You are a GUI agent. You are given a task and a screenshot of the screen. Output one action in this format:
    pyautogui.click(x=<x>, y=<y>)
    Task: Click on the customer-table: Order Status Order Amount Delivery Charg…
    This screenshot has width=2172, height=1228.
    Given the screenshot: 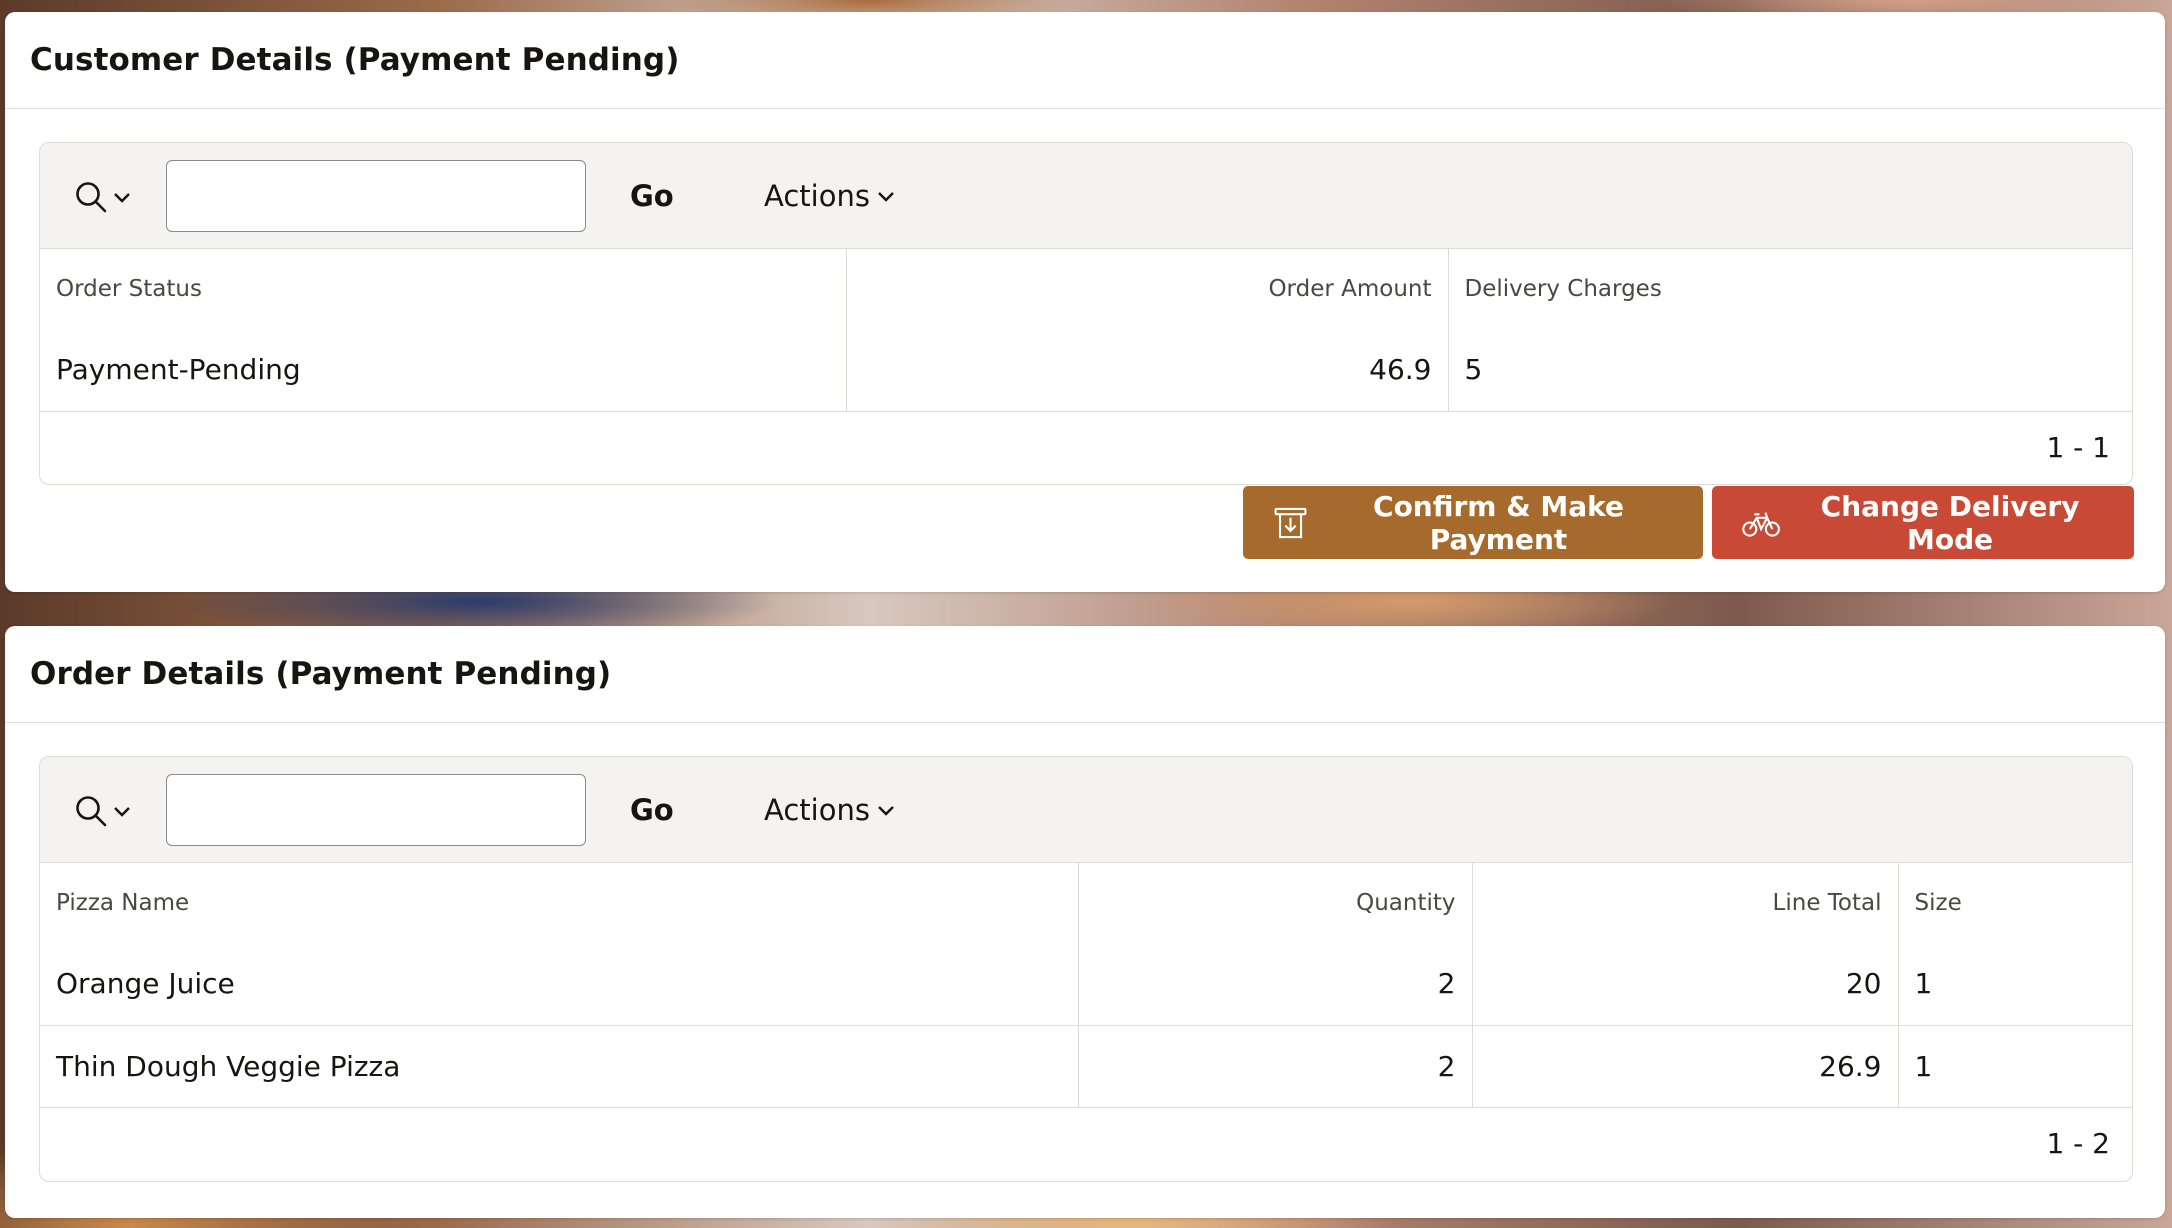 What is the action you would take?
    pyautogui.click(x=1086, y=330)
    